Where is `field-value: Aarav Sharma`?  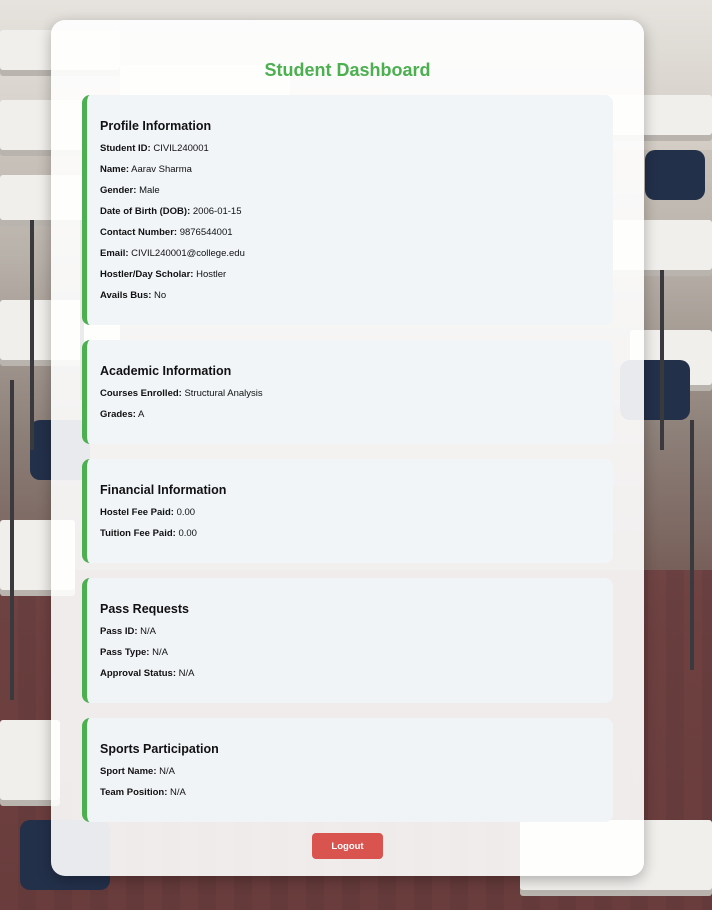 field-value: Aarav Sharma is located at coordinates (161, 169).